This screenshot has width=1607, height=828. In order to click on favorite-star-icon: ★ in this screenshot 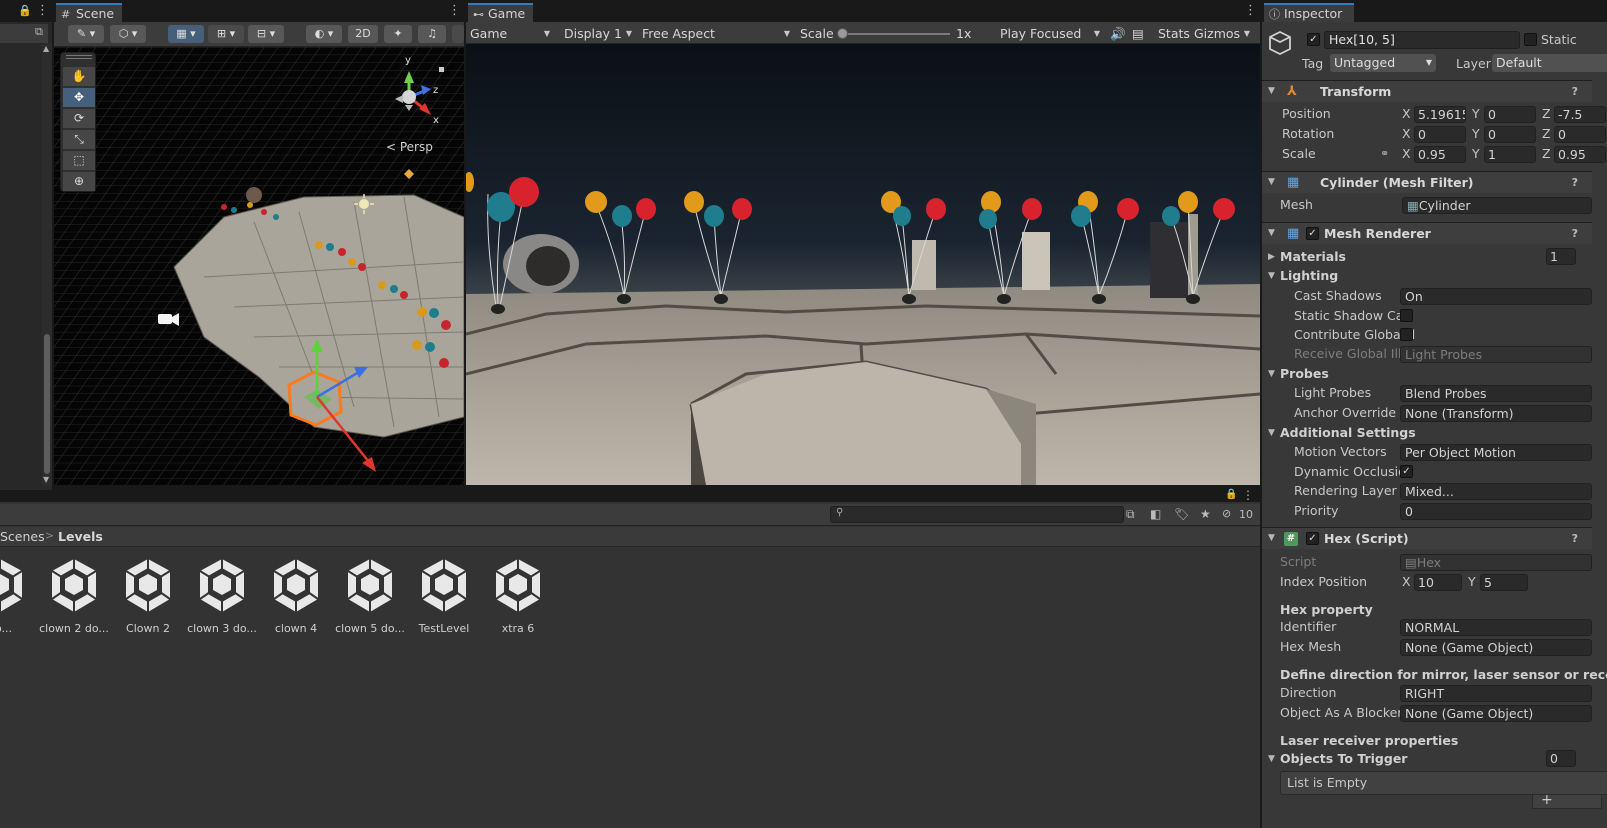, I will do `click(1205, 514)`.